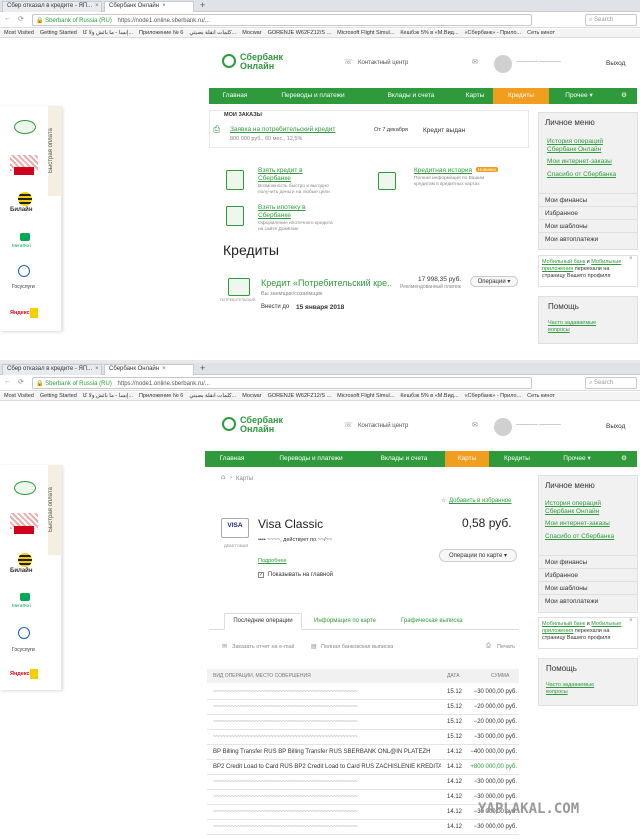  What do you see at coordinates (263, 647) in the screenshot?
I see `order-report-link: Заказать отчет на e-mail` at bounding box center [263, 647].